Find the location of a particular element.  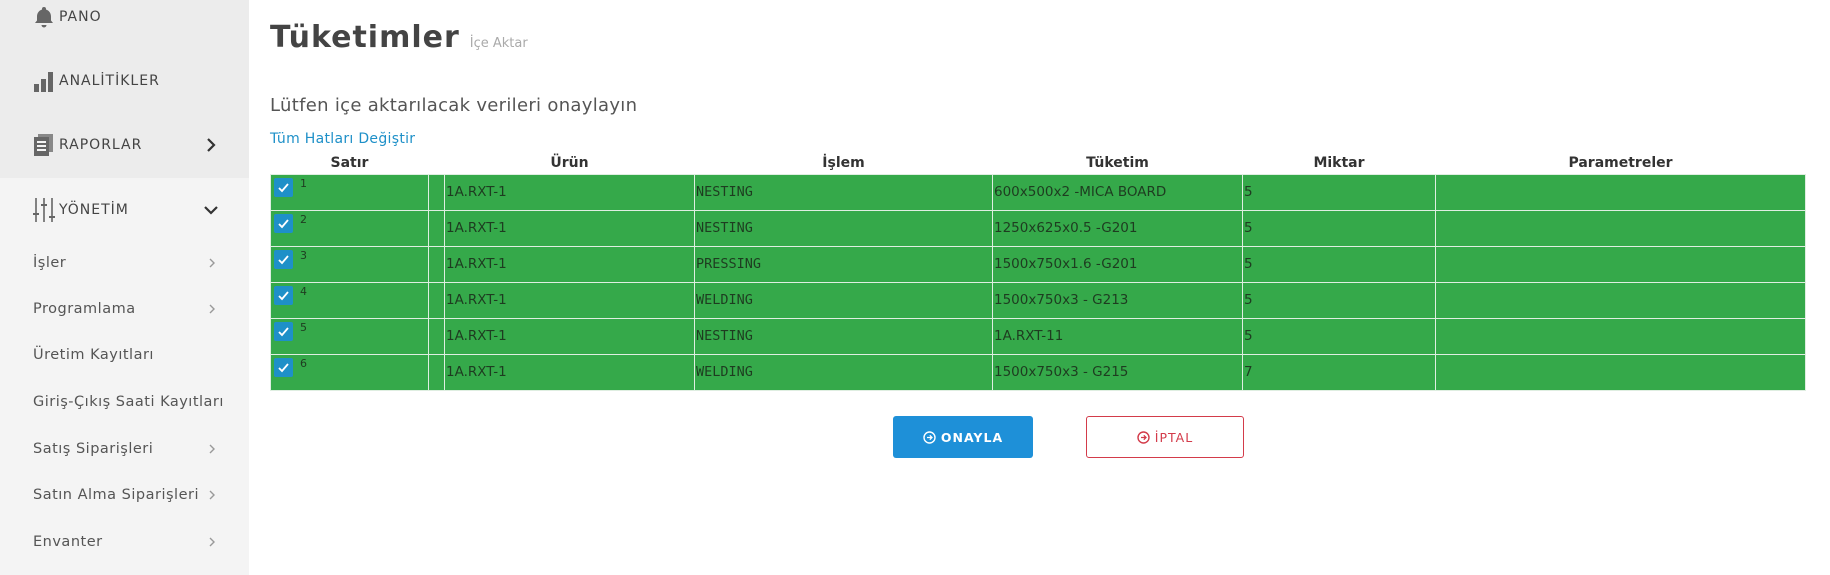

column-header-consumption: Tüketim is located at coordinates (1117, 163).